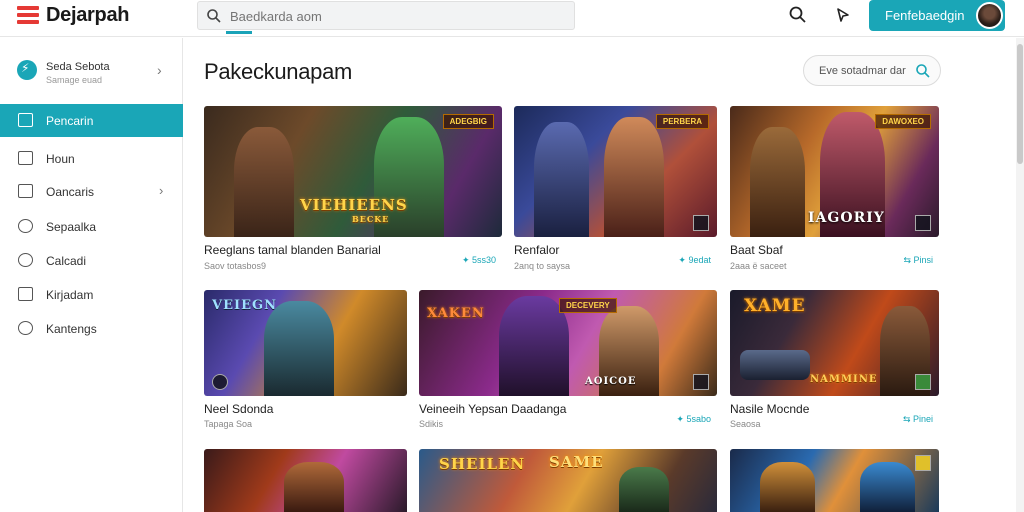  What do you see at coordinates (989, 15) in the screenshot?
I see `avatar` at bounding box center [989, 15].